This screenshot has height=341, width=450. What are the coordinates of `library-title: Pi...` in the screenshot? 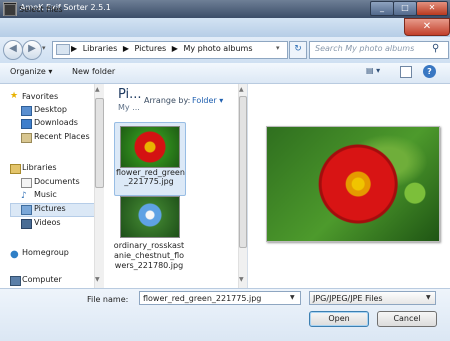 It's located at (130, 94).